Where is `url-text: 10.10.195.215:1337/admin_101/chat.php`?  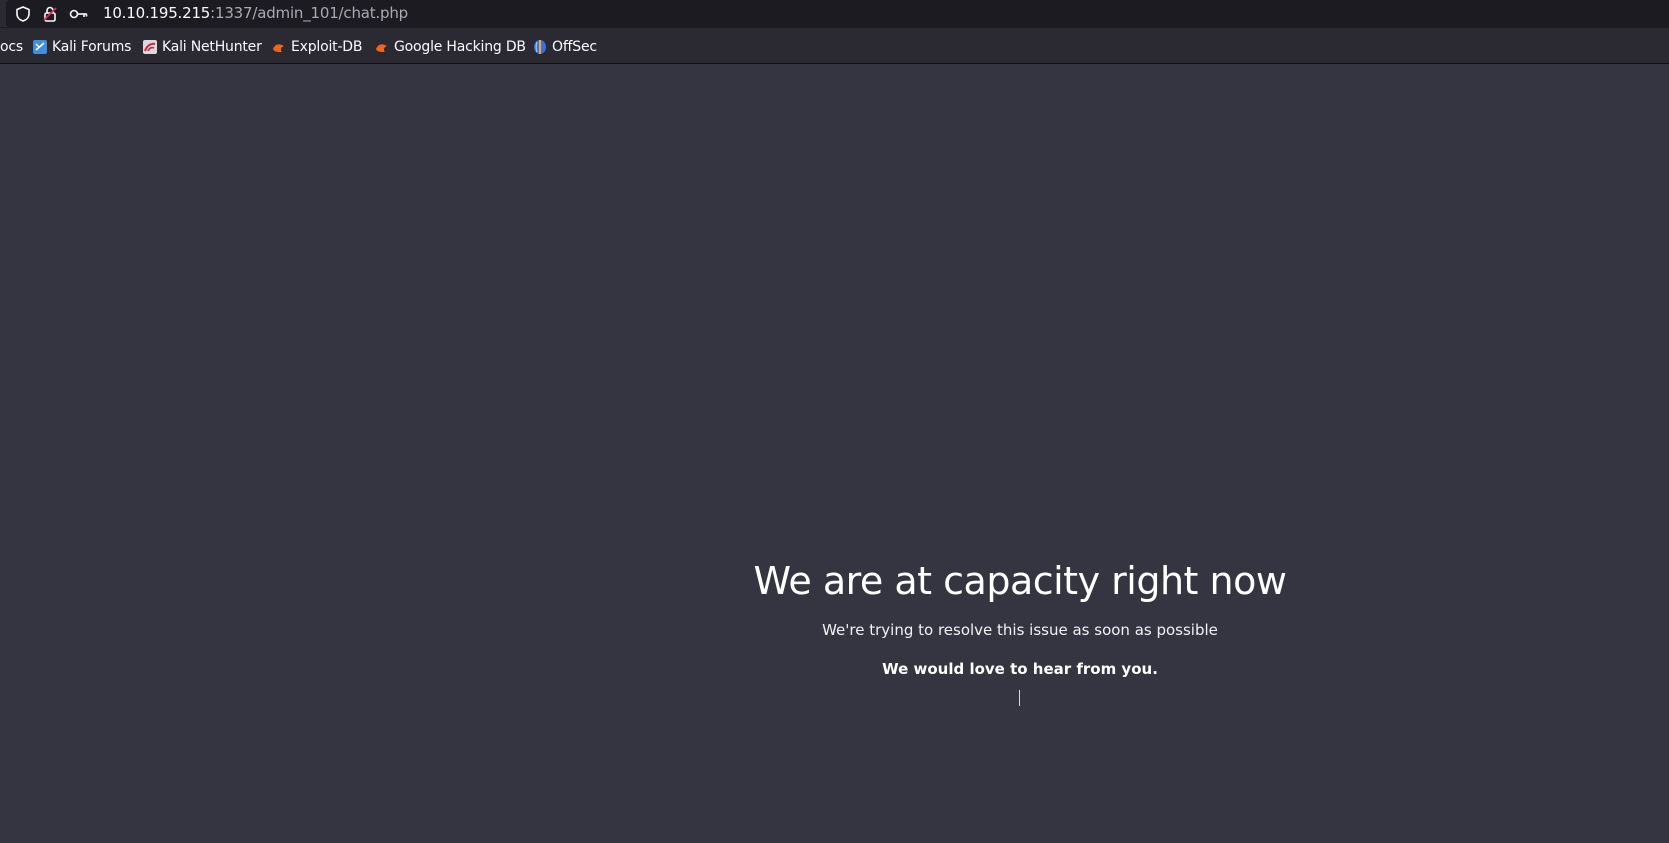 url-text: 10.10.195.215:1337/admin_101/chat.php is located at coordinates (255, 13).